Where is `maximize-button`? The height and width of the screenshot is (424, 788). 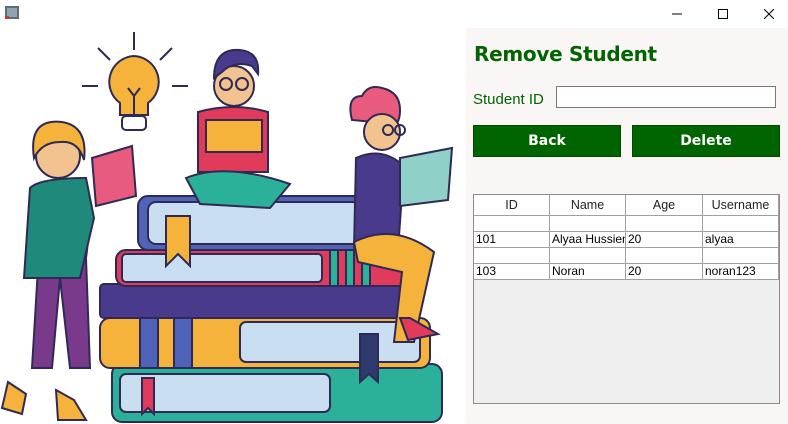
maximize-button is located at coordinates (723, 14).